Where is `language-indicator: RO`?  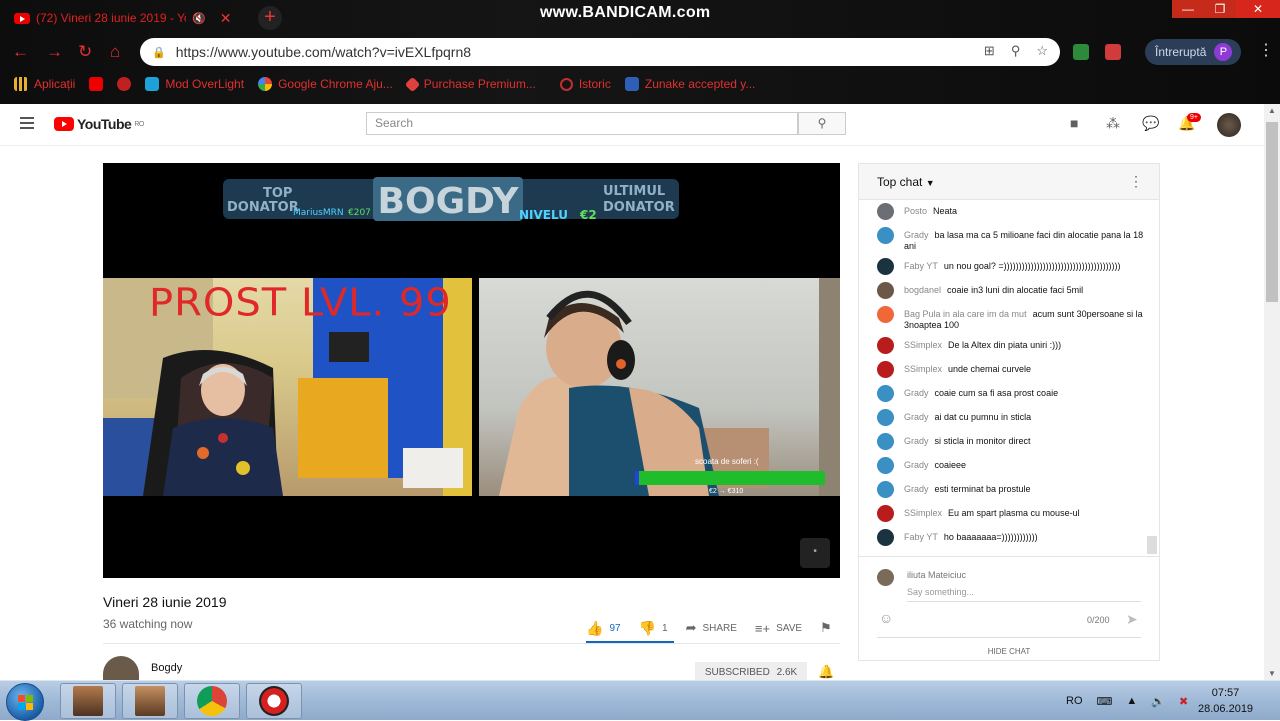 language-indicator: RO is located at coordinates (1074, 701).